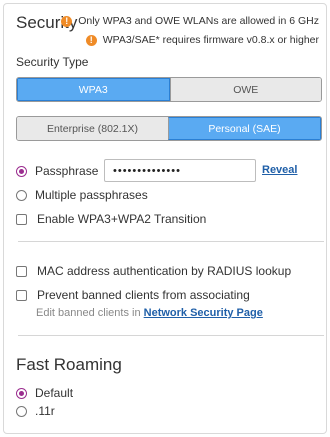 This screenshot has height=437, width=330. Describe the element at coordinates (91, 195) in the screenshot. I see `multiple-passphrases-label: Multiple passphrases` at that location.